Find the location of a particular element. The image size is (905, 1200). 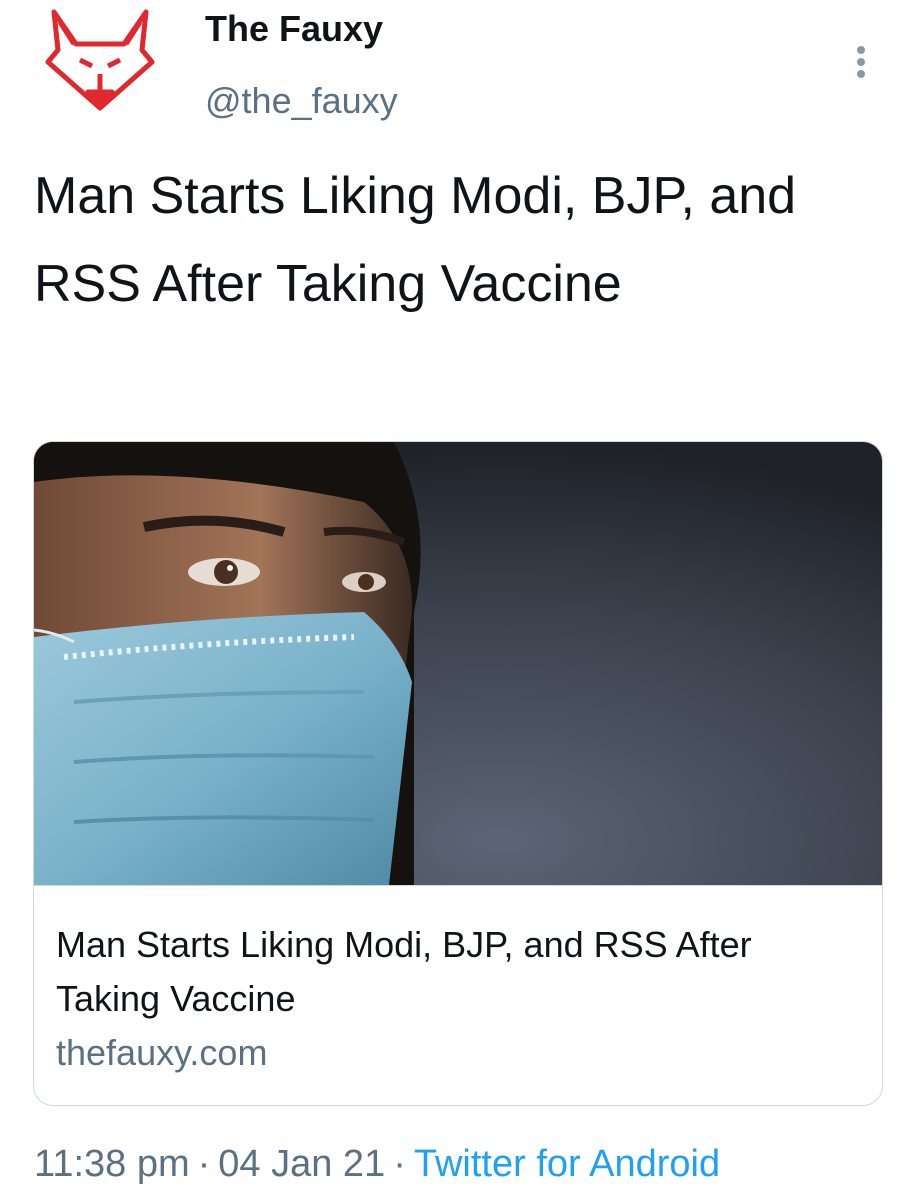

fox-logo-icon is located at coordinates (100, 60).